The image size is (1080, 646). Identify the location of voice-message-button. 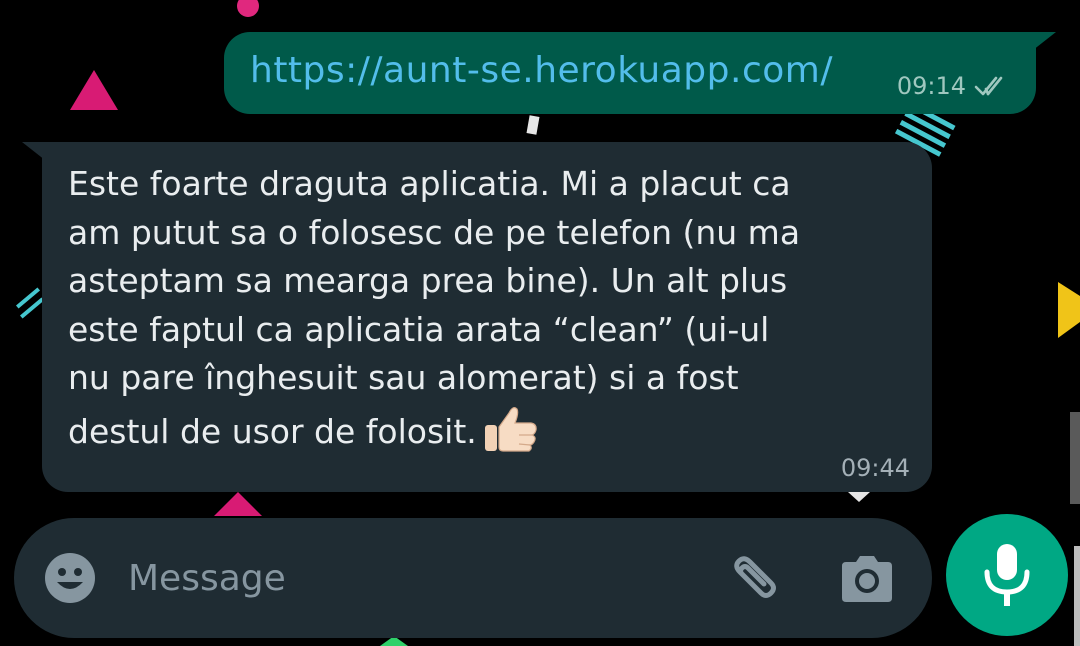
(1007, 575).